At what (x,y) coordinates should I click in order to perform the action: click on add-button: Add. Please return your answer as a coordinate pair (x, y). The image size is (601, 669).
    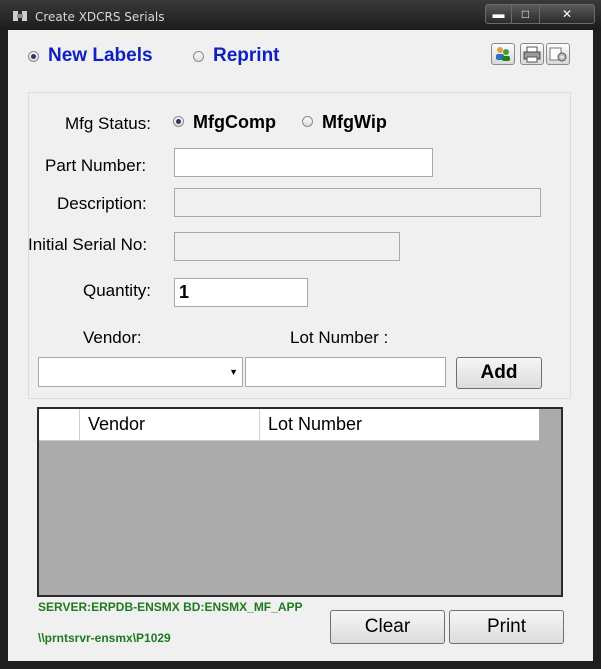
    Looking at the image, I should click on (499, 373).